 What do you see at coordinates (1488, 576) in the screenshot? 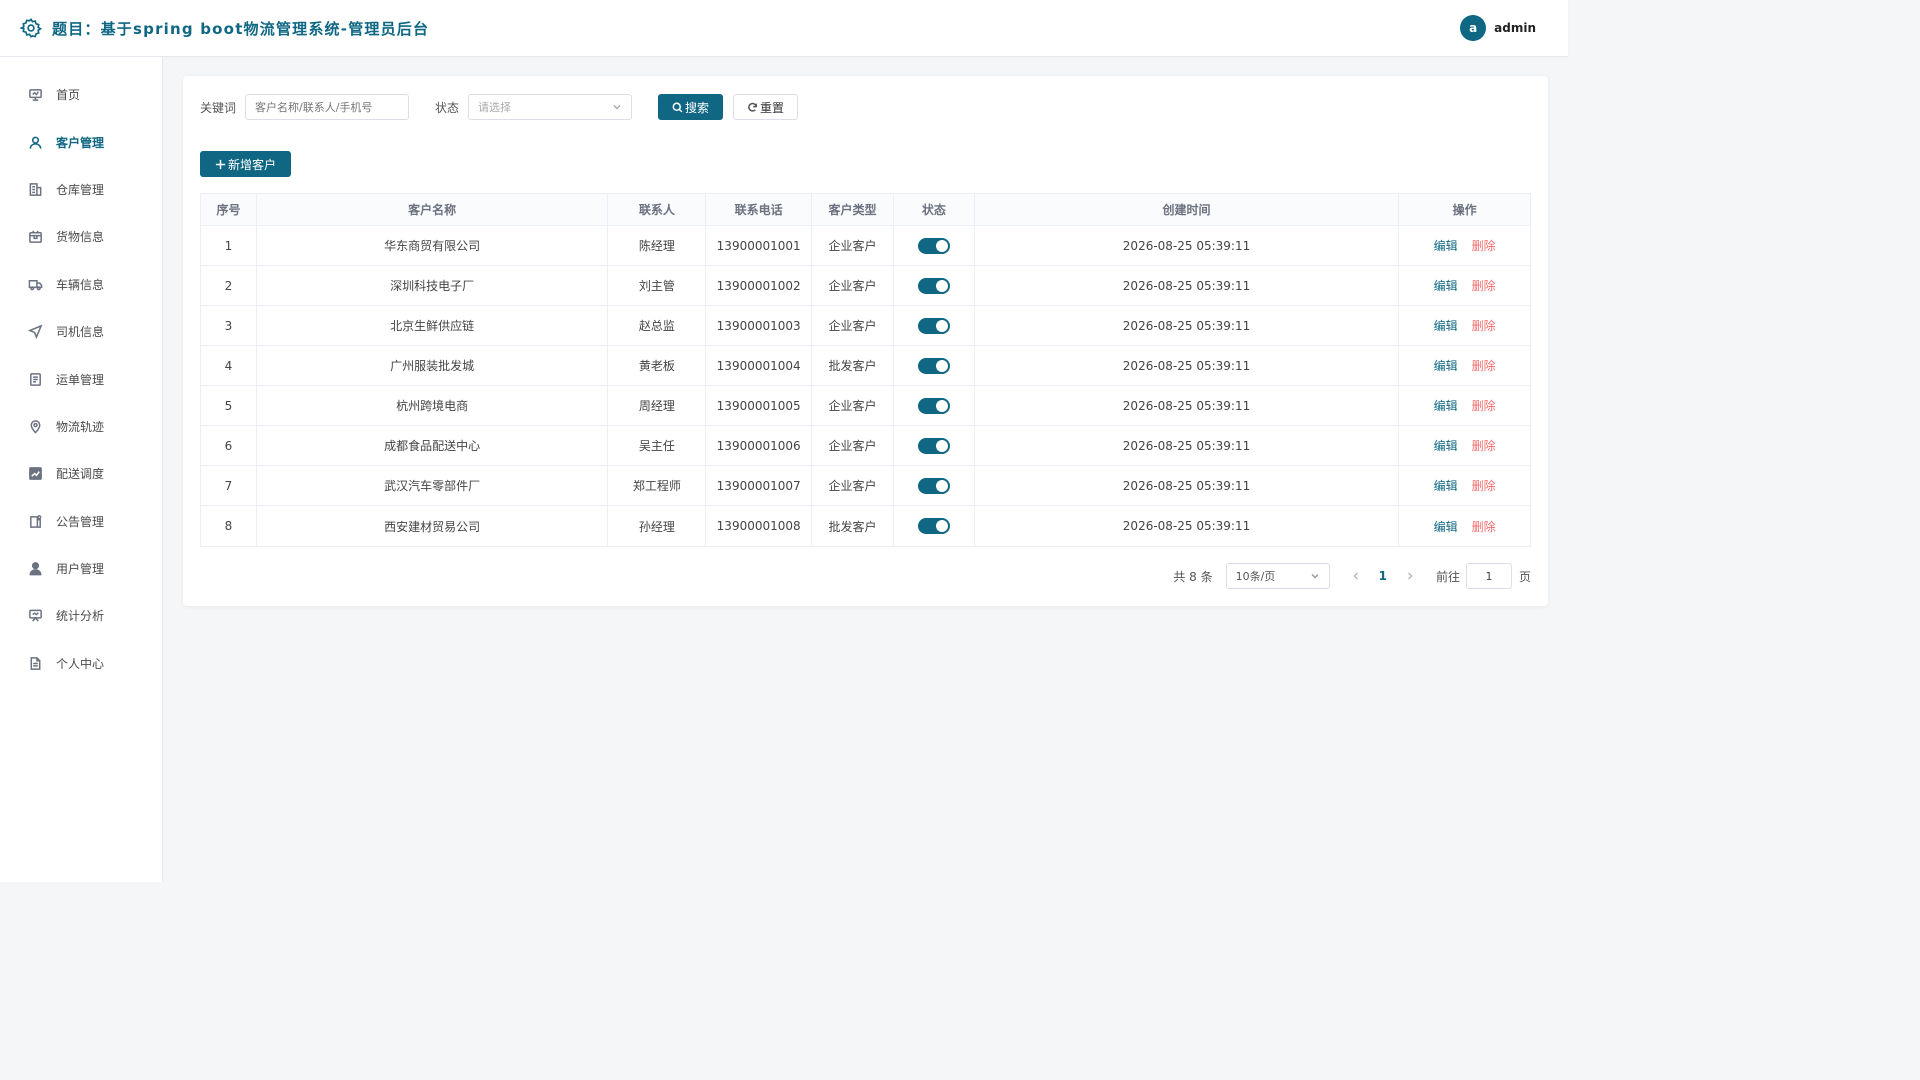
I see `goto-page-input` at bounding box center [1488, 576].